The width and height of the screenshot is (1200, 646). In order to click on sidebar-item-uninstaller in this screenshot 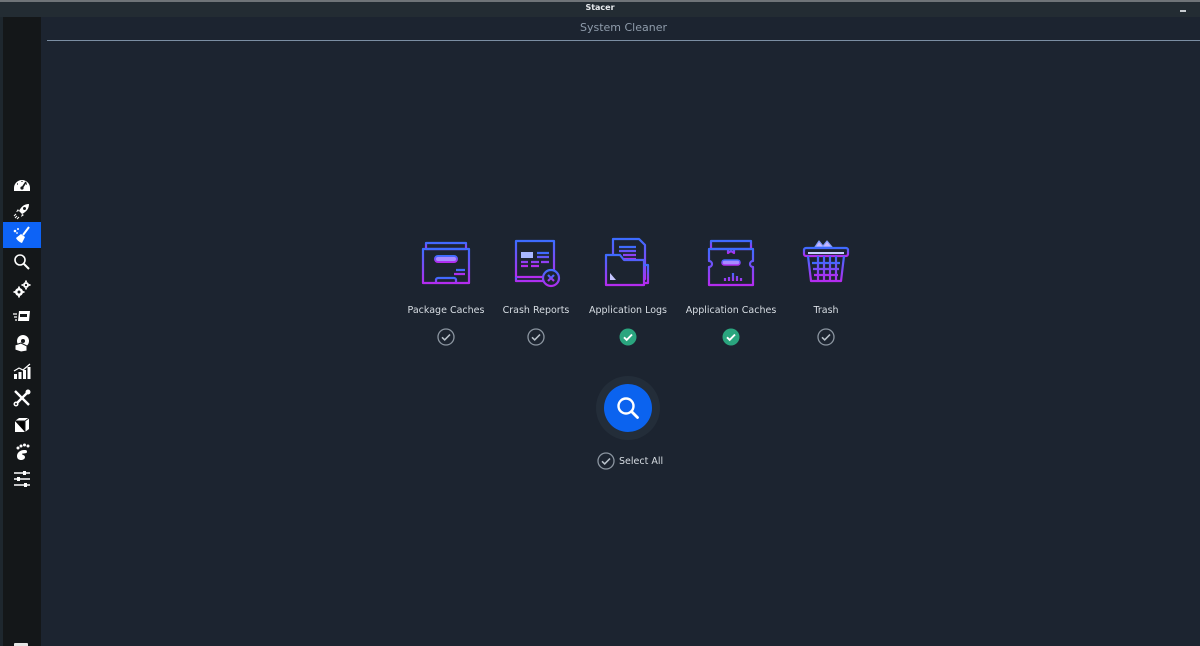, I will do `click(22, 343)`.